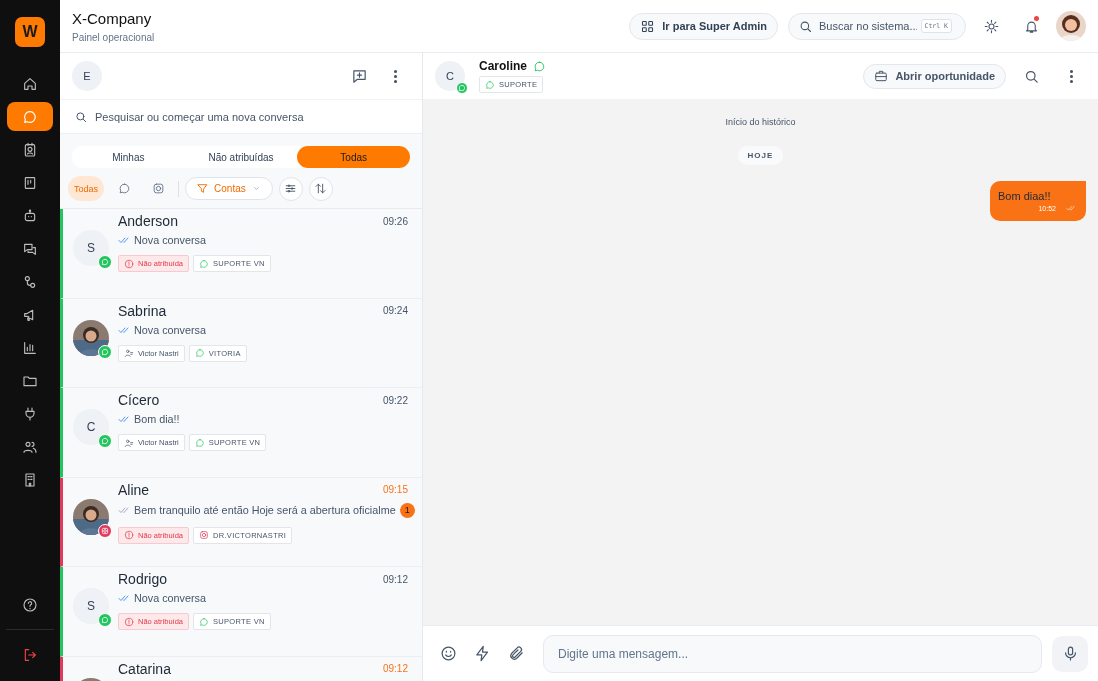 The image size is (1098, 681). I want to click on search-icon, so click(81, 117).